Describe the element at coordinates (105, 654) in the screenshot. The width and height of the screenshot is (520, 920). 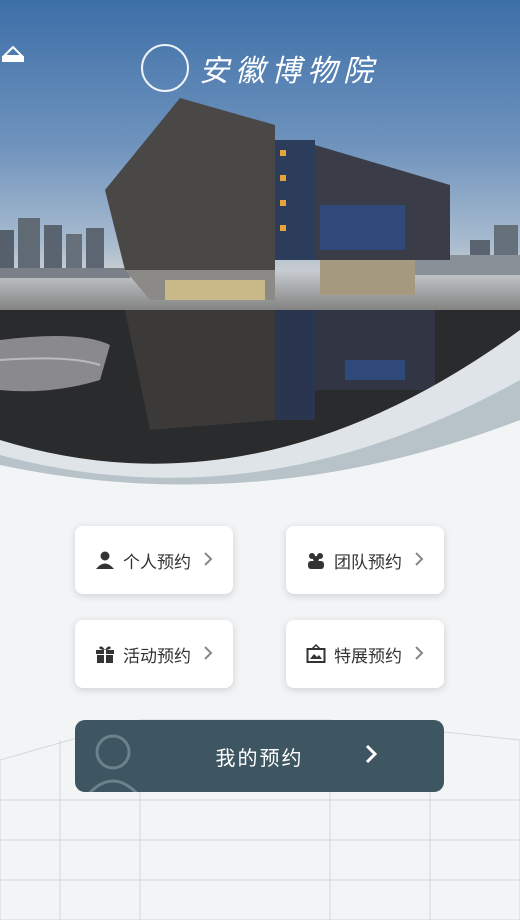
I see `gift-icon` at that location.